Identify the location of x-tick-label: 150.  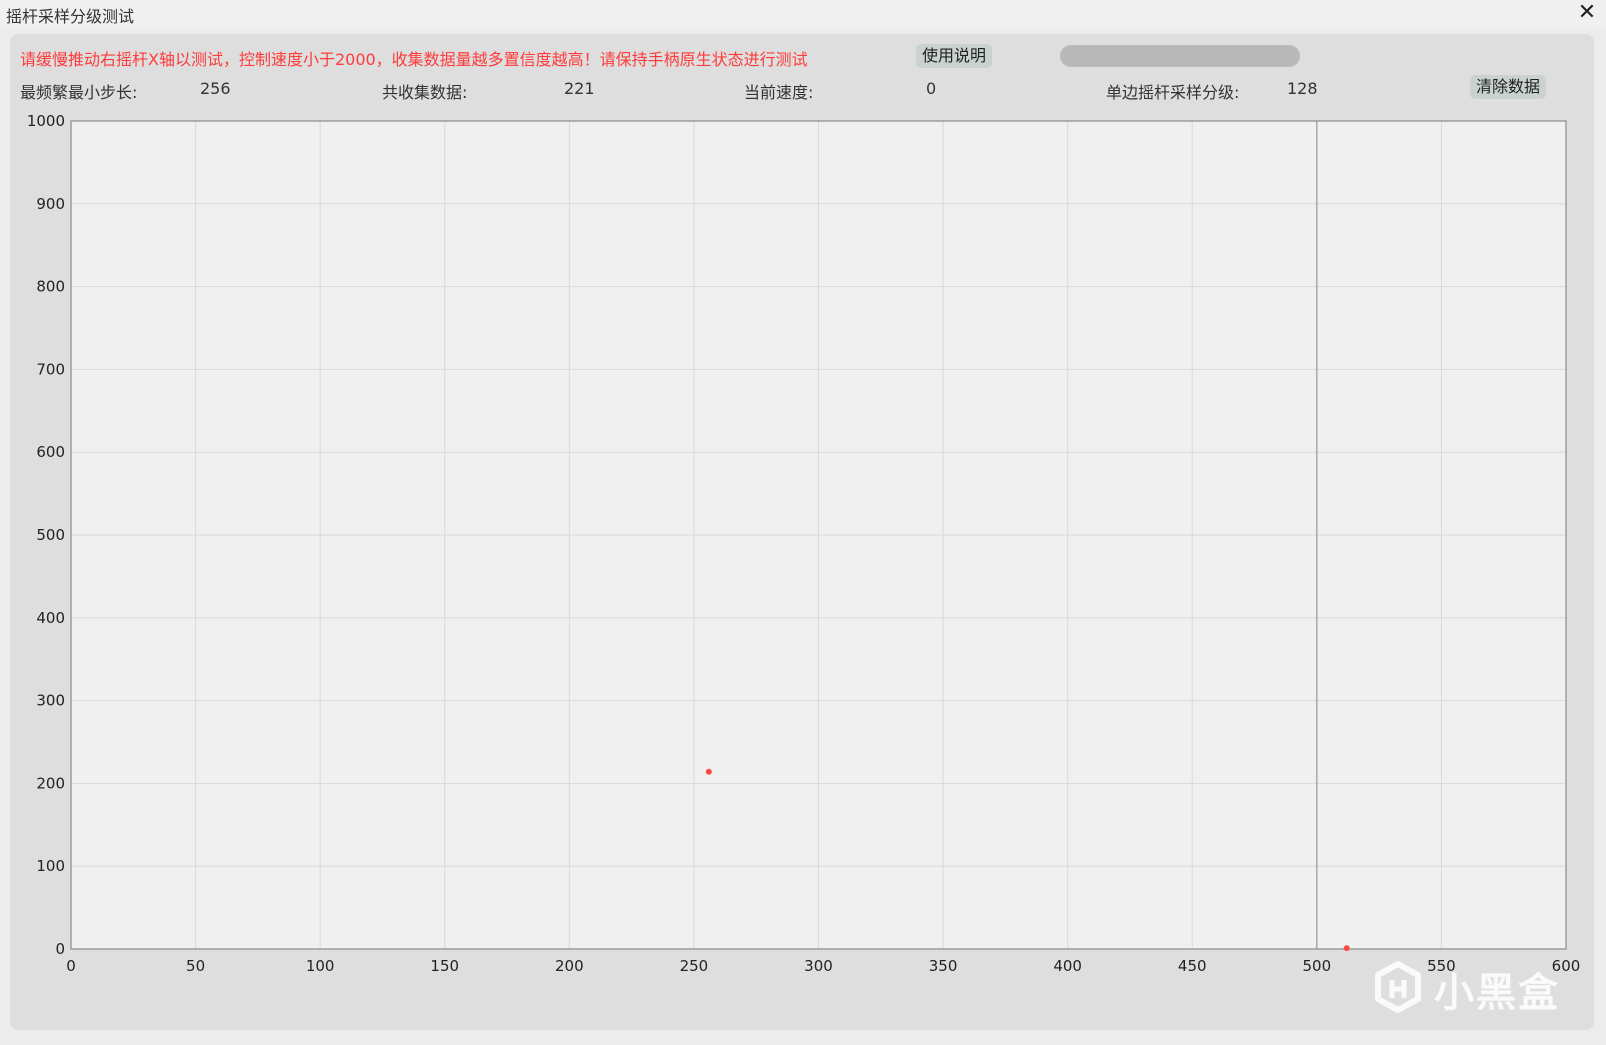
(444, 966).